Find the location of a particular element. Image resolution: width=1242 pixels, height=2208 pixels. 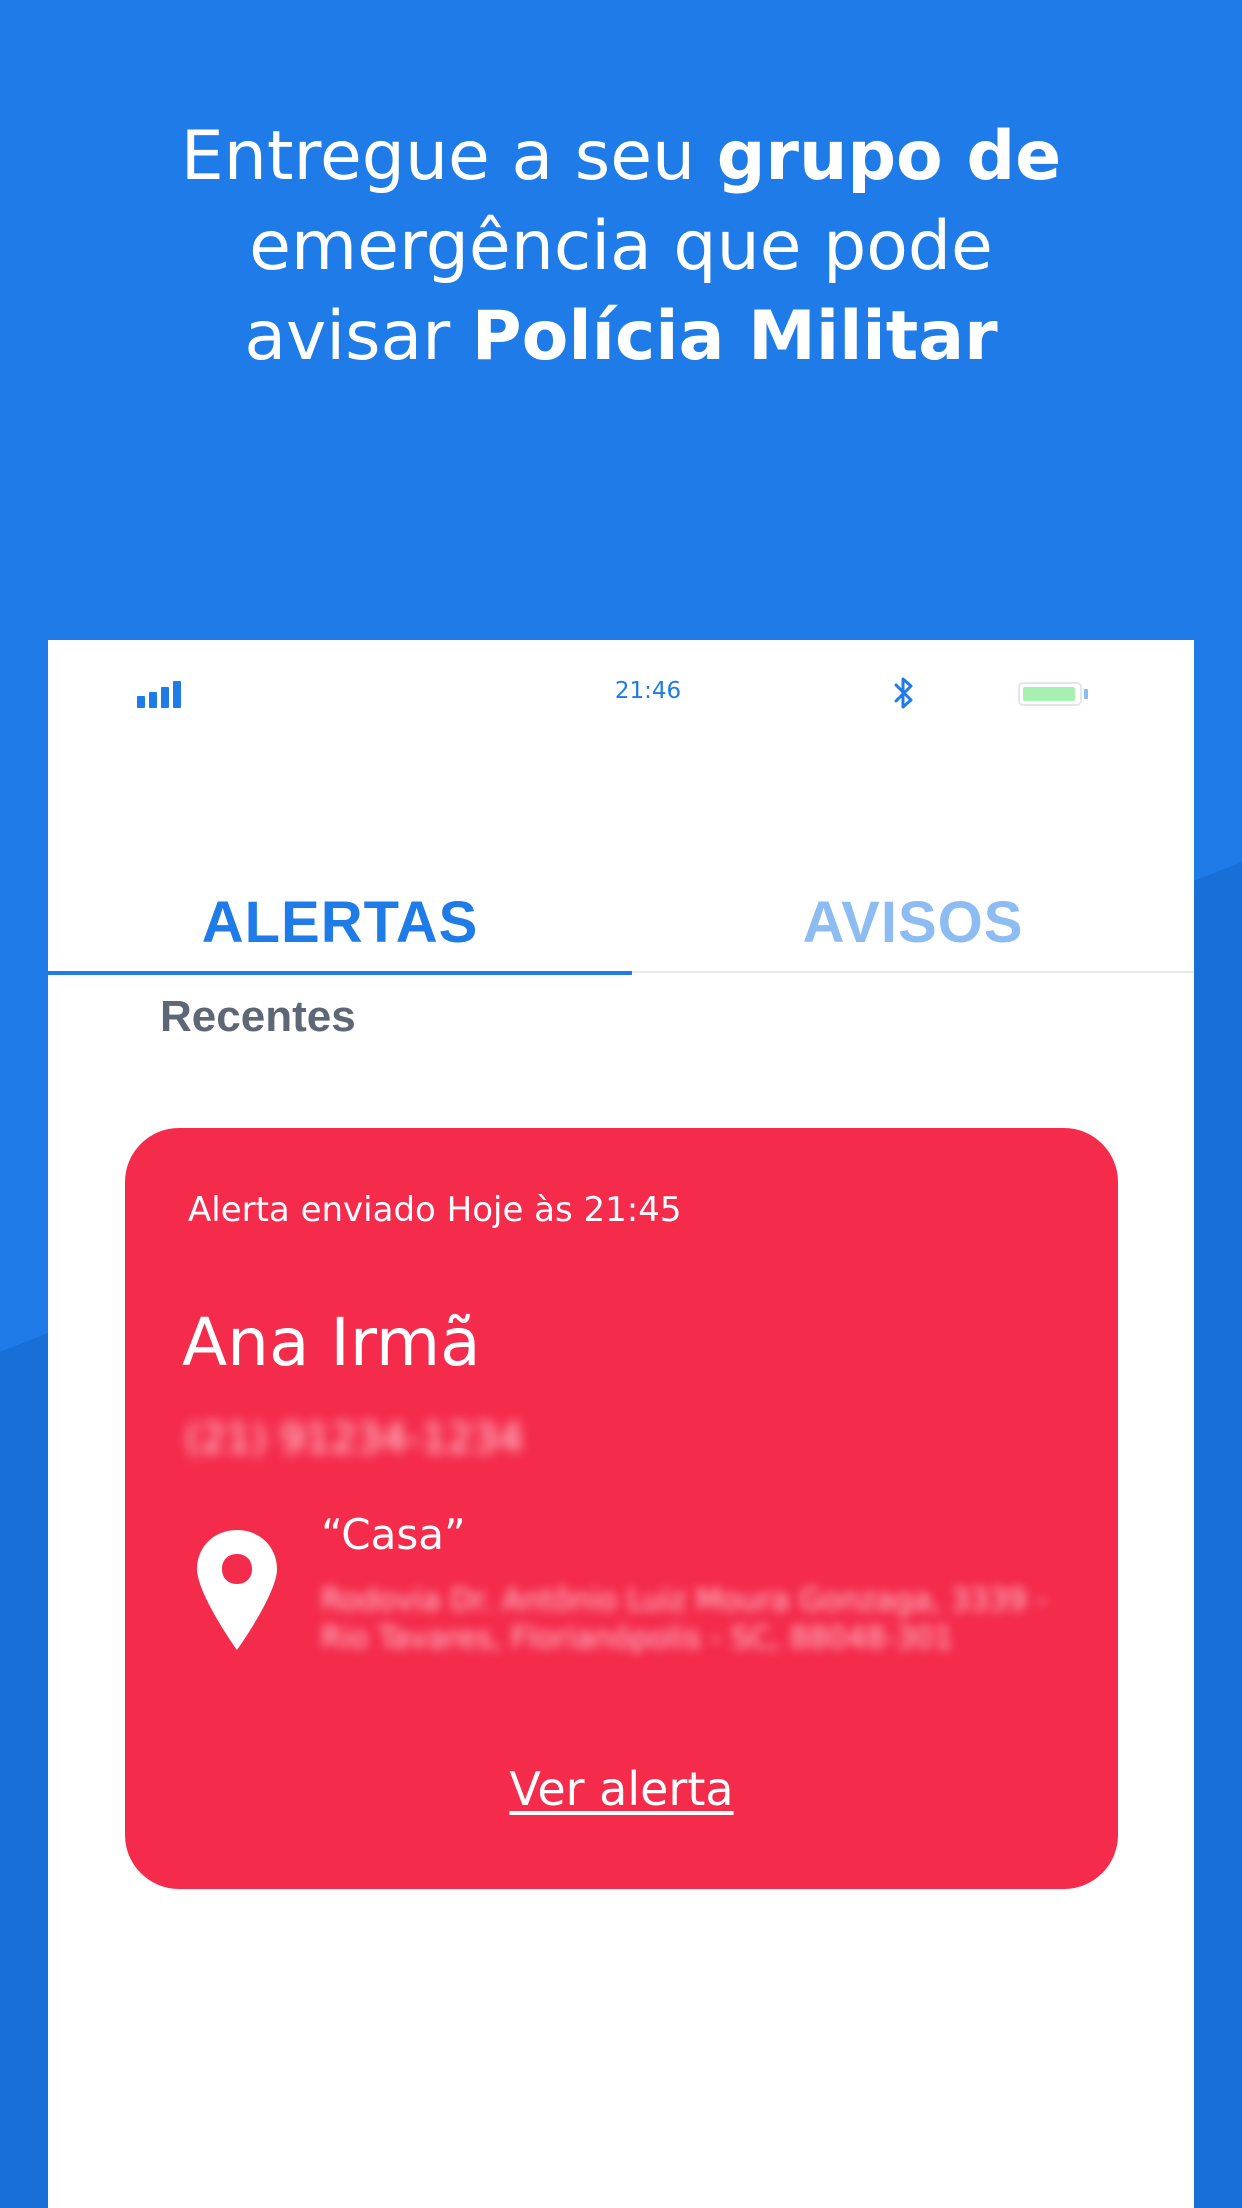

headline-text: avisar is located at coordinates (358, 336).